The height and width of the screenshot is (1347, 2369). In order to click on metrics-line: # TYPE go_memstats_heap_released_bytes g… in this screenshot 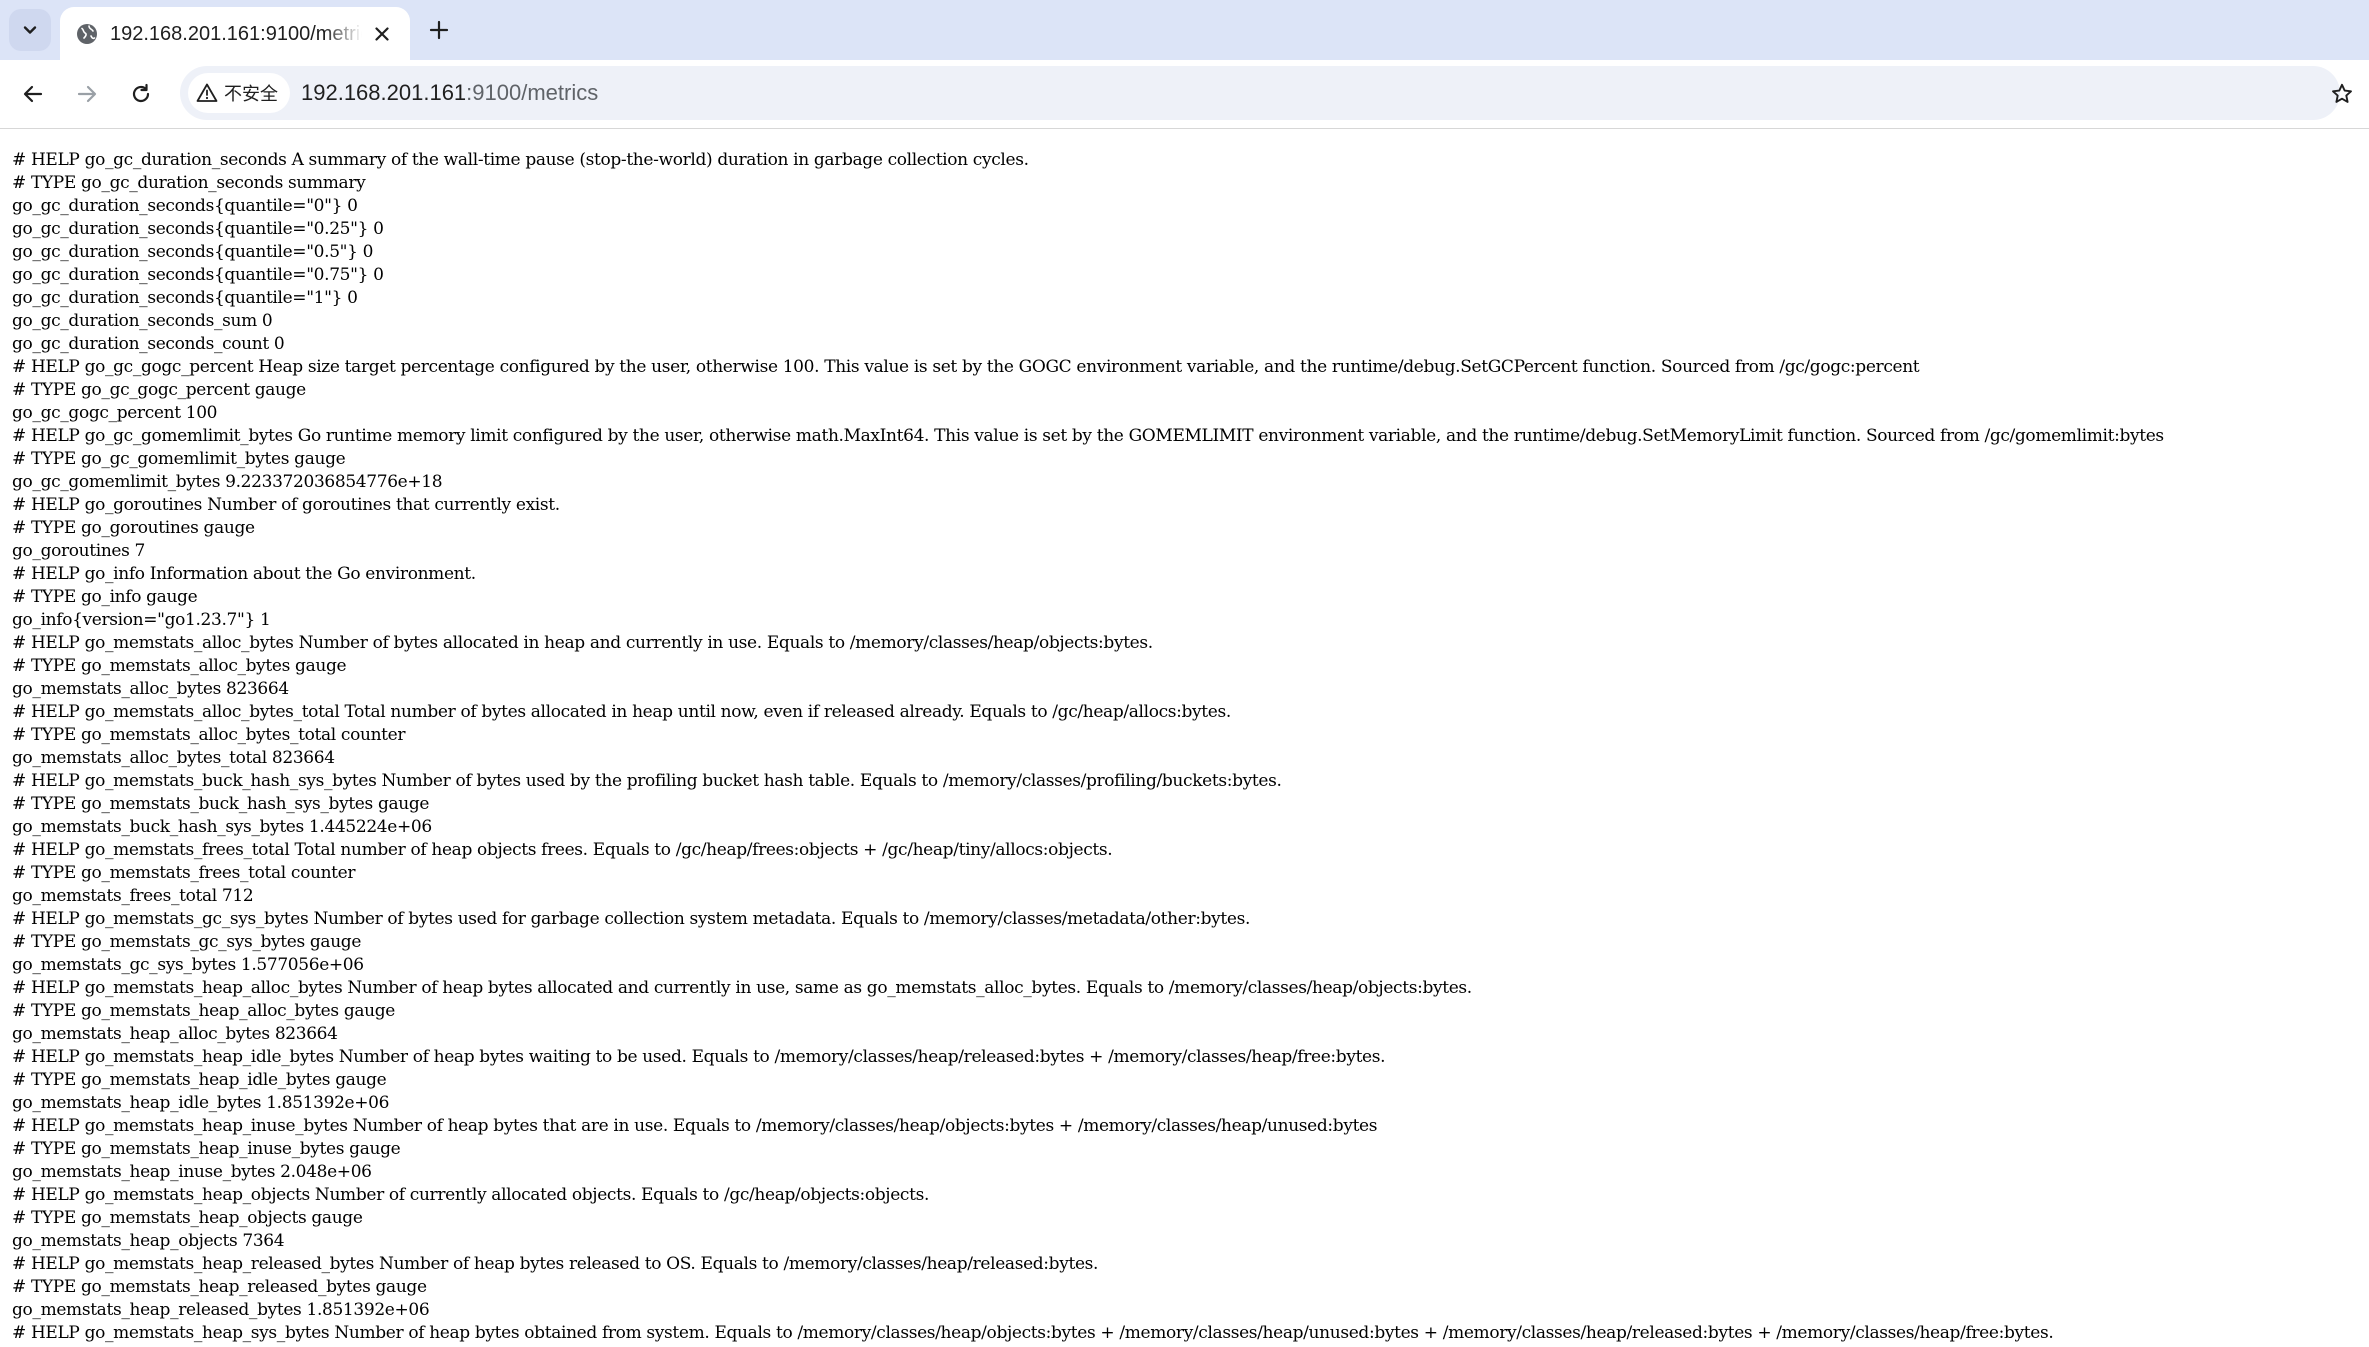, I will do `click(219, 1287)`.